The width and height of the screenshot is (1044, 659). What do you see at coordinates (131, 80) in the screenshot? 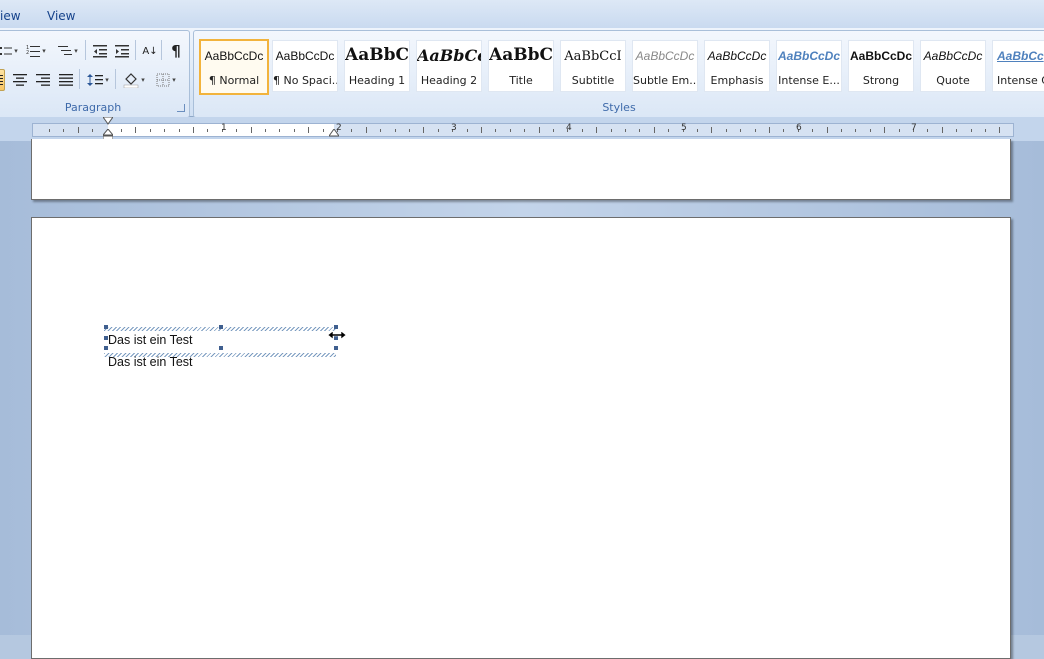
I see `paint-bucket-icon` at bounding box center [131, 80].